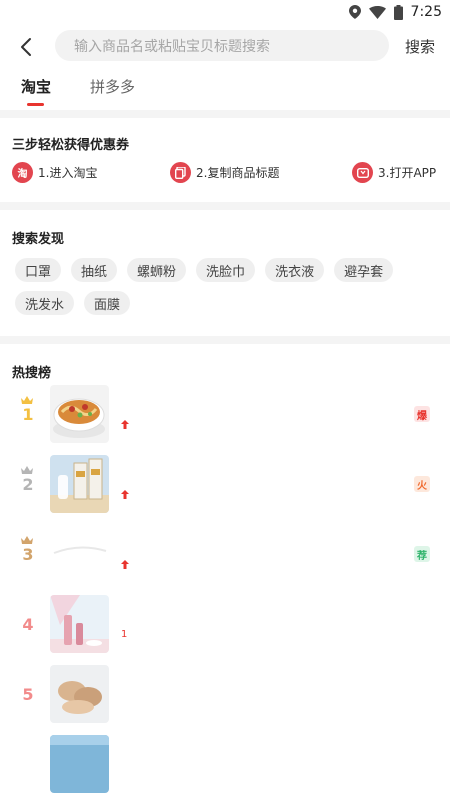 Image resolution: width=450 pixels, height=795 pixels. I want to click on discover-tag: 面膜, so click(107, 303).